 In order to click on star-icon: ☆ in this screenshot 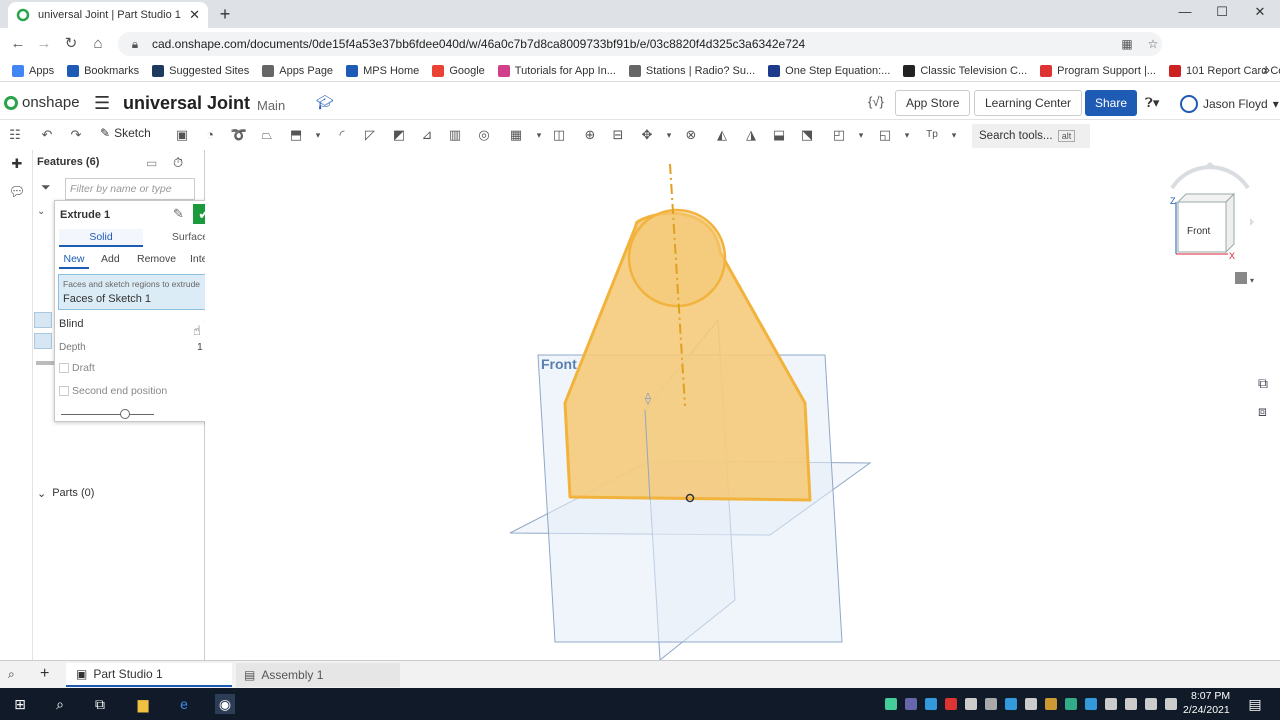, I will do `click(1153, 44)`.